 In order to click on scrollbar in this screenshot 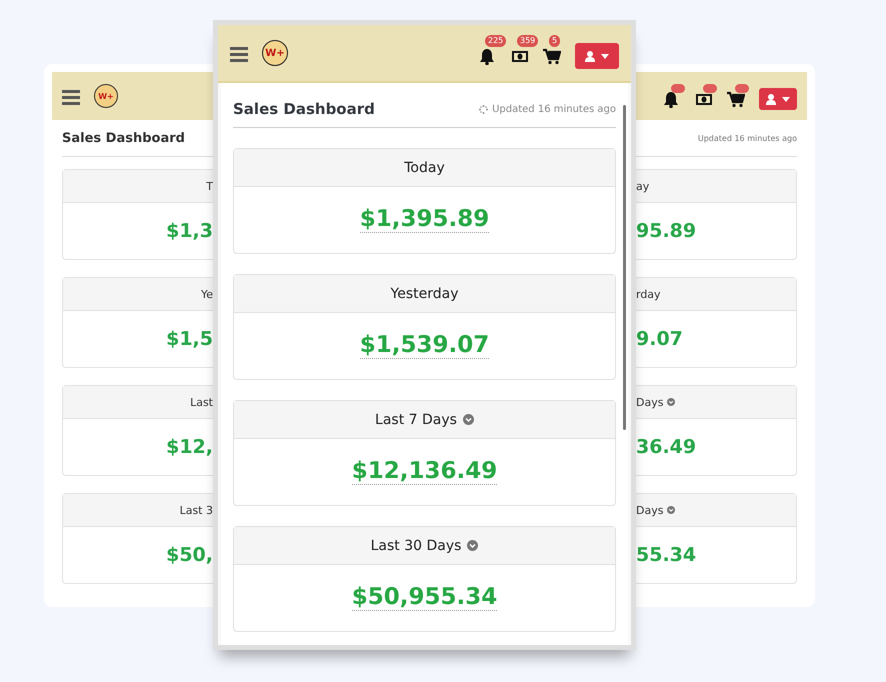, I will do `click(624, 267)`.